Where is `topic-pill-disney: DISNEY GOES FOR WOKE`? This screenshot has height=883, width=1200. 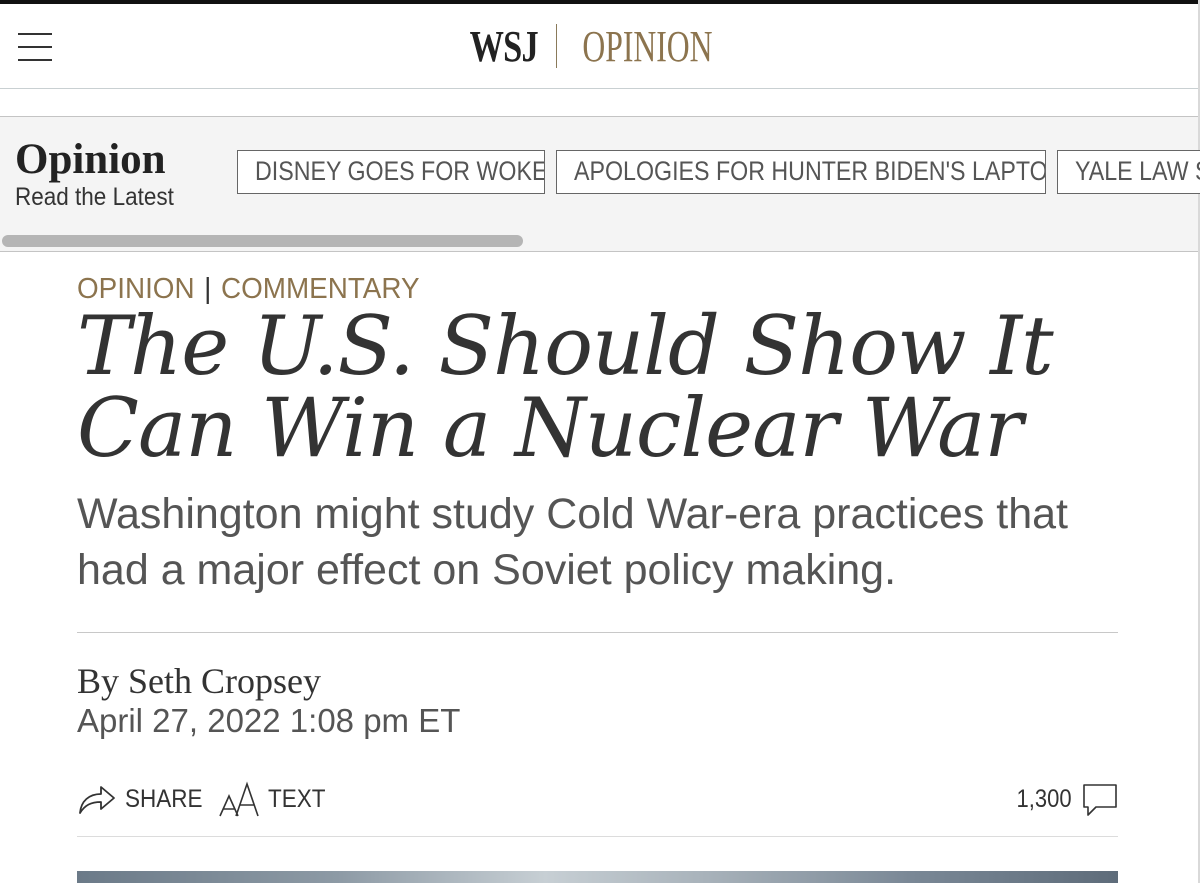
topic-pill-disney: DISNEY GOES FOR WOKE is located at coordinates (391, 172).